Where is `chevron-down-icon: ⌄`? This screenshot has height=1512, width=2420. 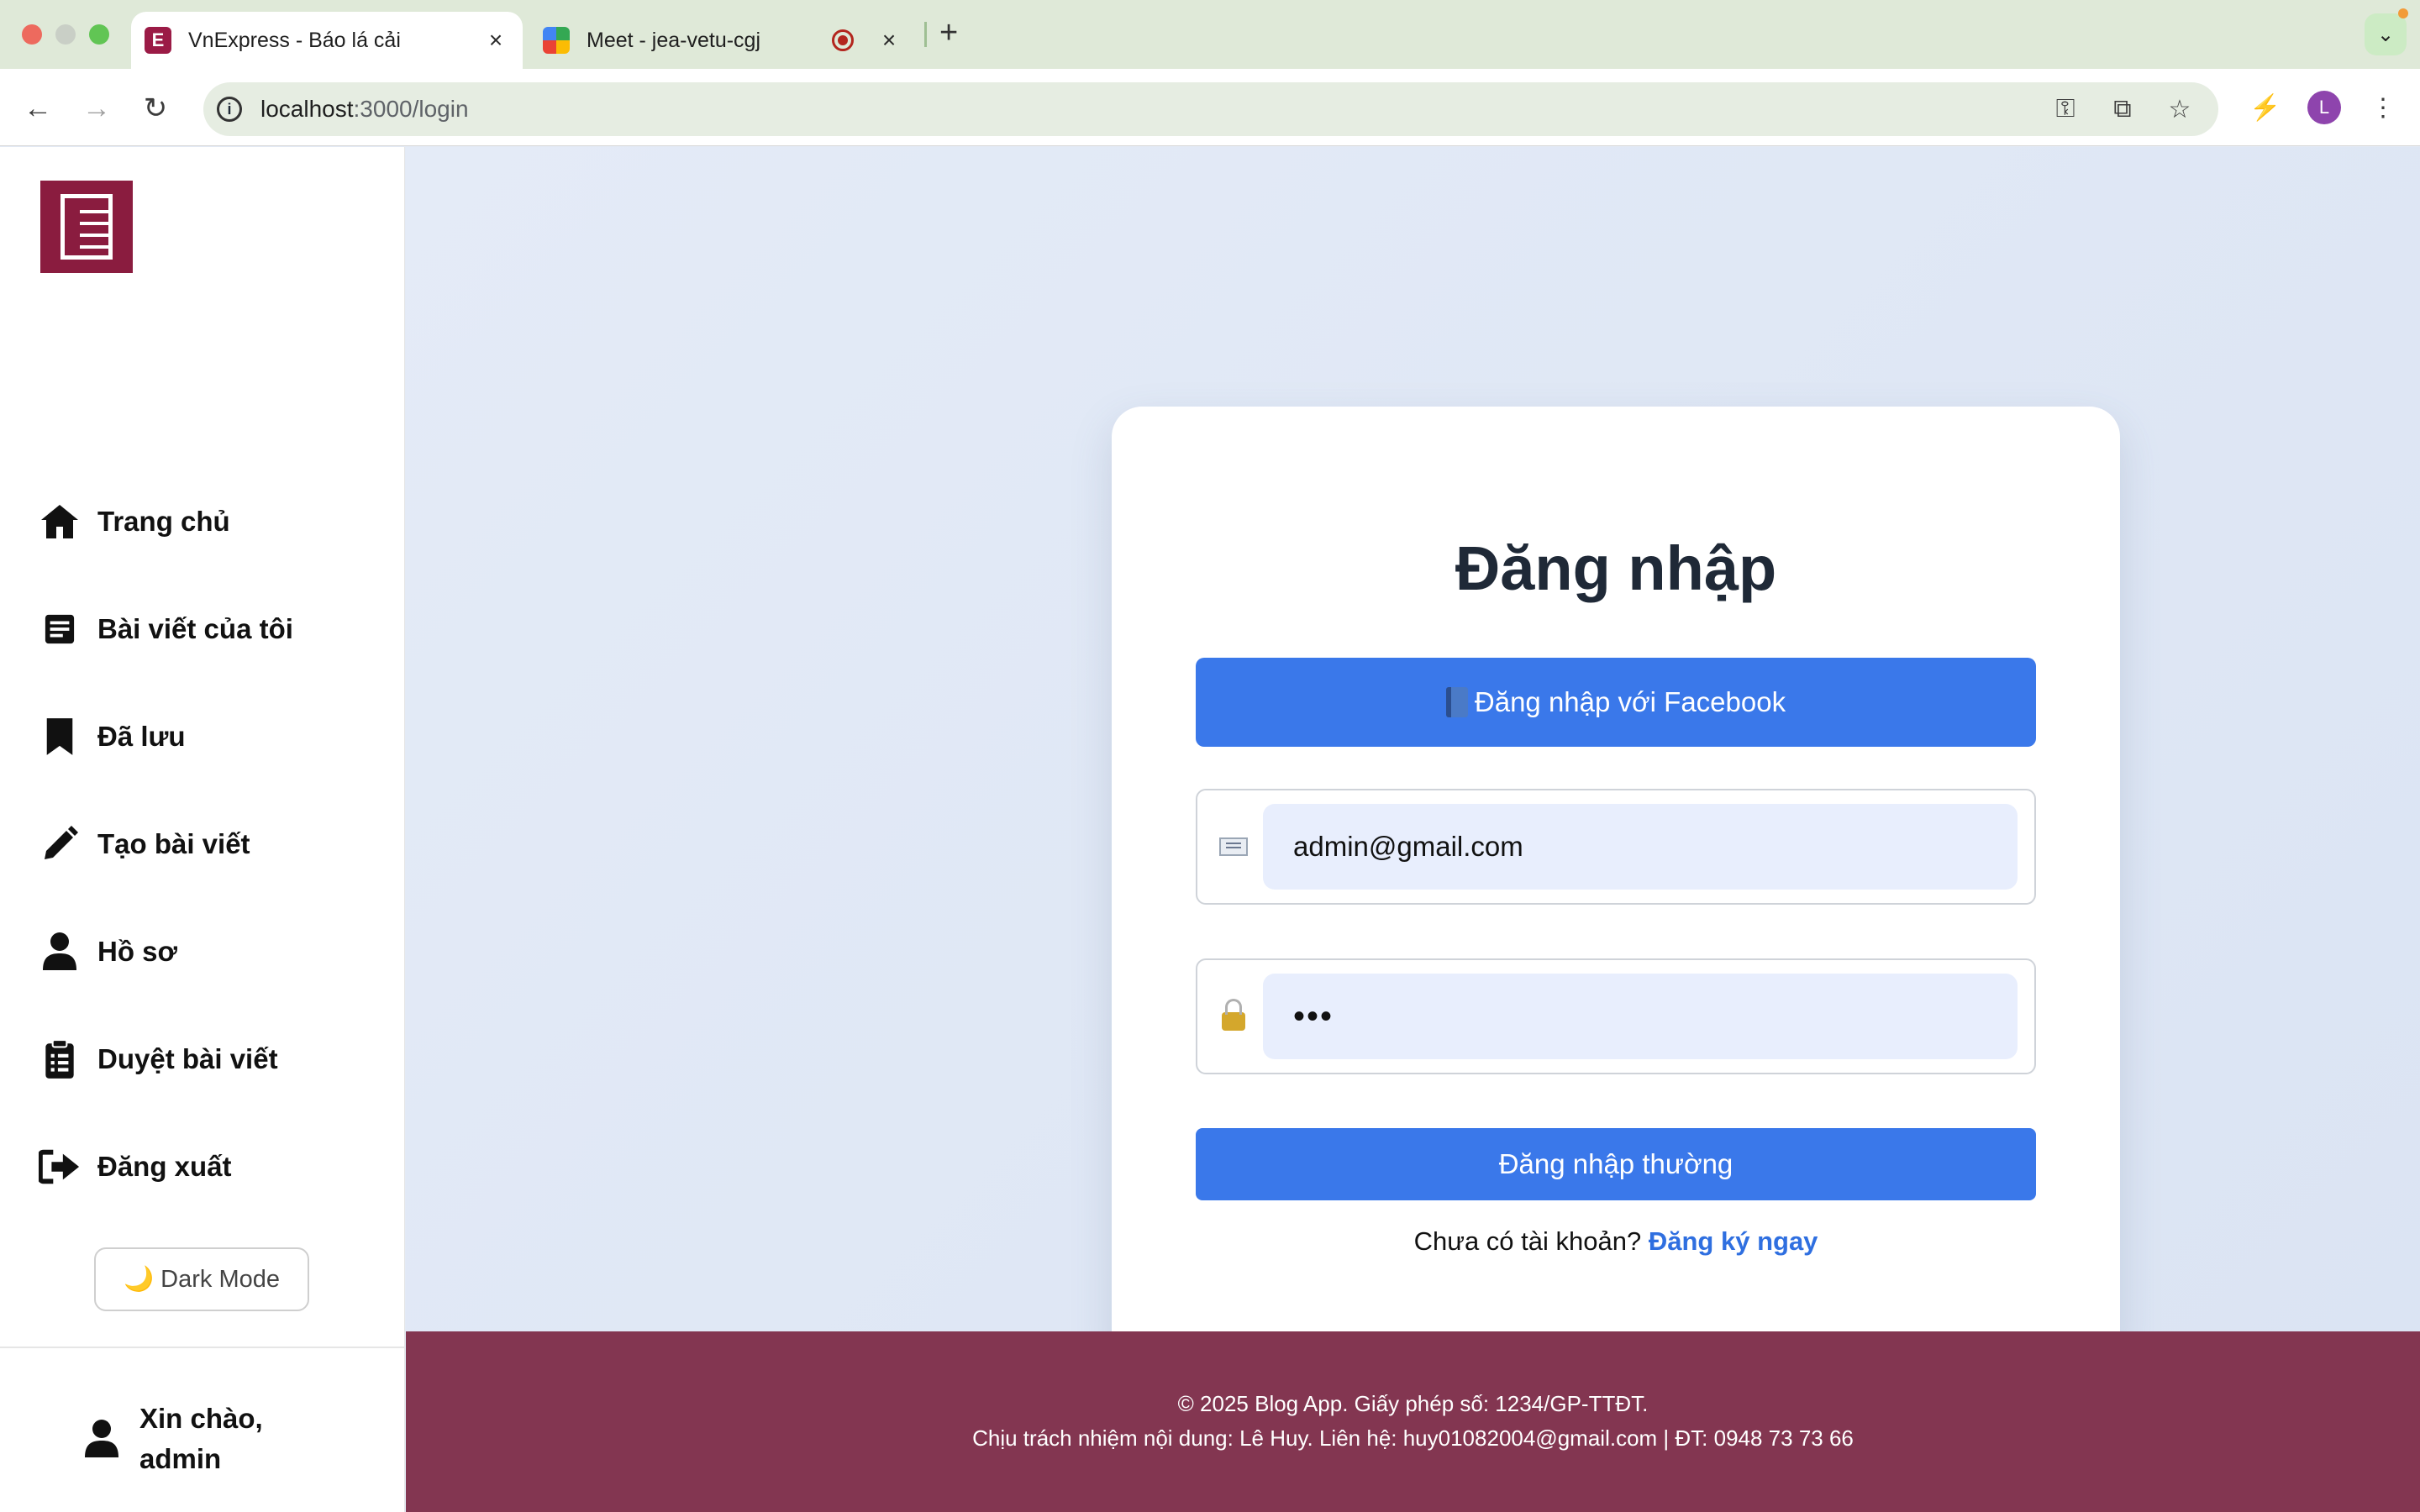 chevron-down-icon: ⌄ is located at coordinates (2386, 34).